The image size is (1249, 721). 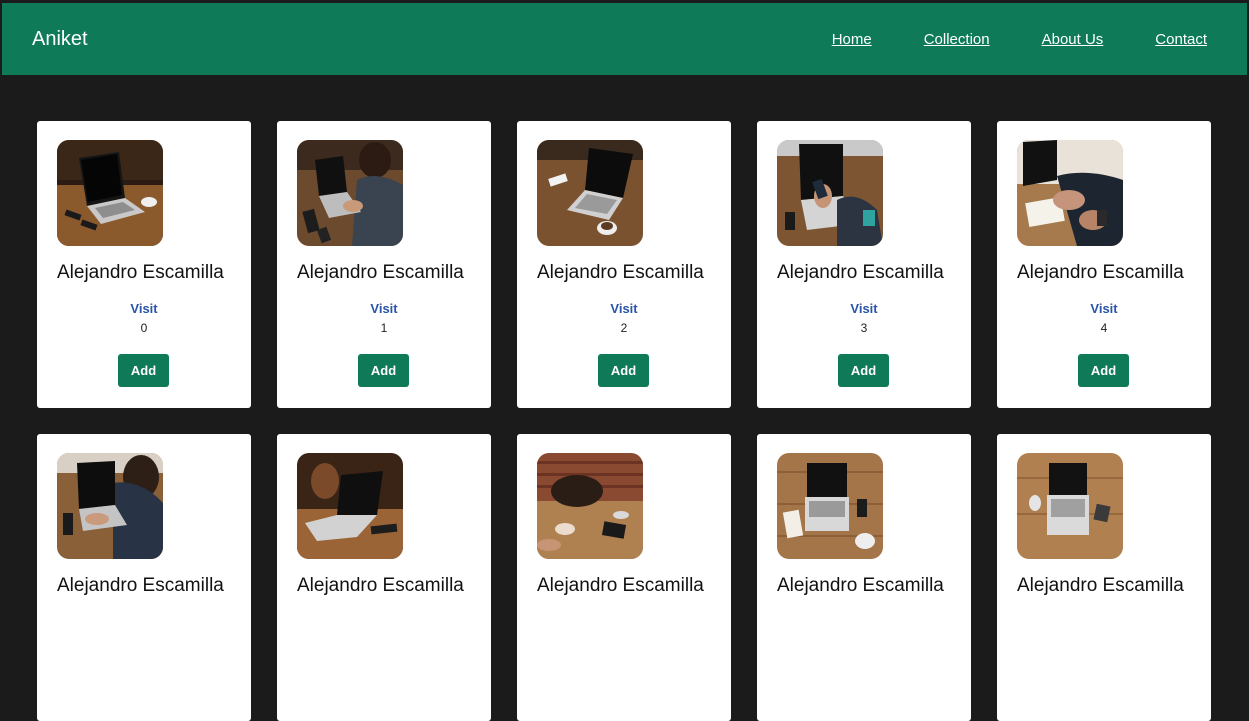 I want to click on product-card: Alejandro Escamilla Visit 3 Add, so click(x=864, y=264).